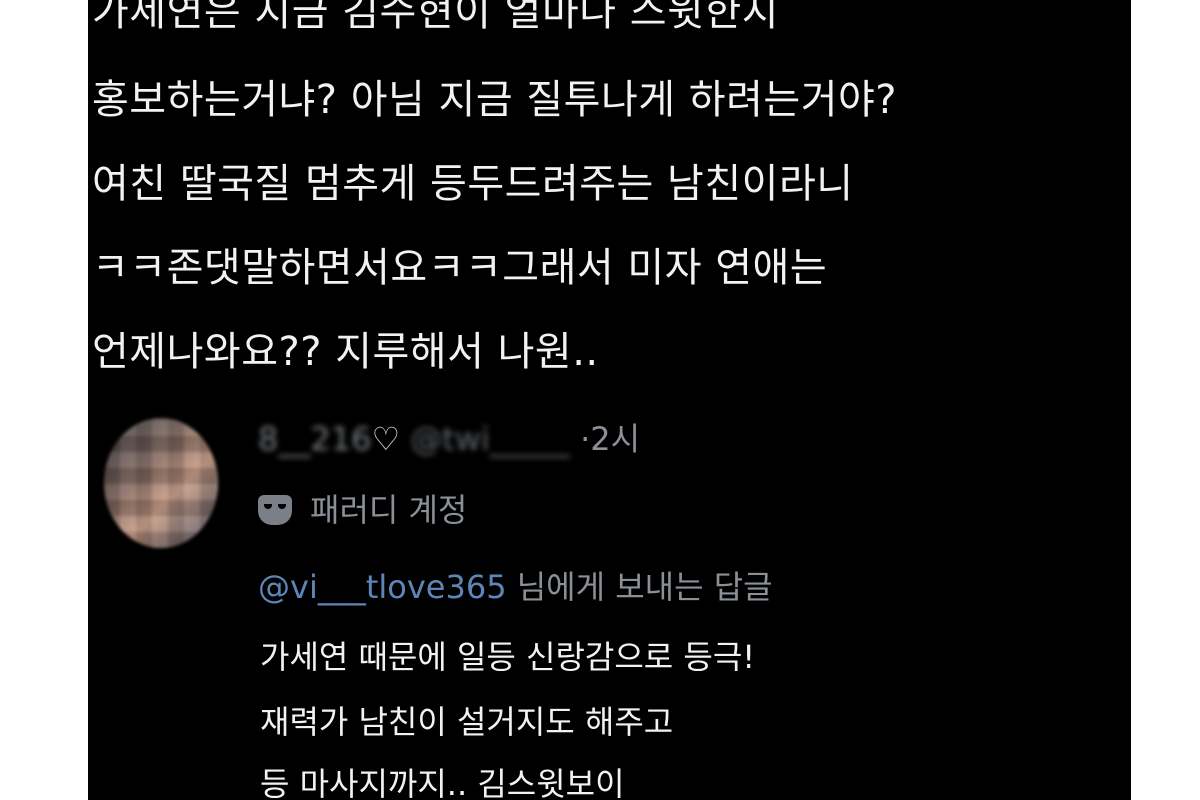  Describe the element at coordinates (275, 510) in the screenshot. I see `theater-mask-icon` at that location.